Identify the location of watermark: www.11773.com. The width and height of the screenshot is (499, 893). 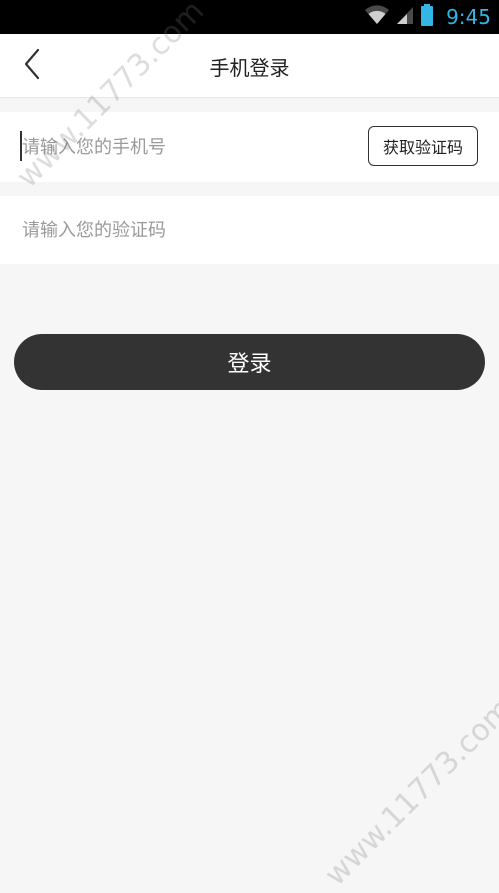
(408, 792).